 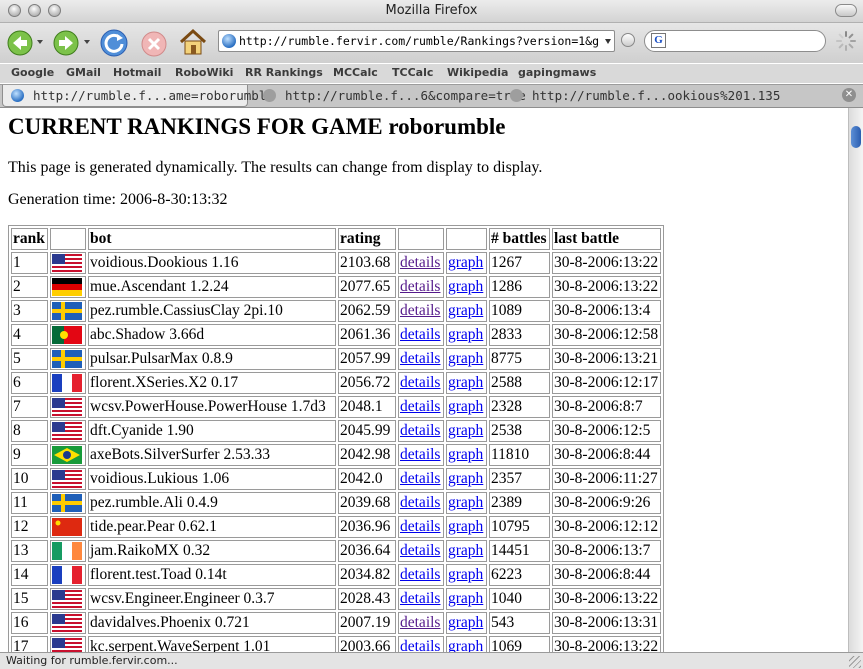 I want to click on bookmark-rr-rankings: RR Rankings, so click(x=284, y=72).